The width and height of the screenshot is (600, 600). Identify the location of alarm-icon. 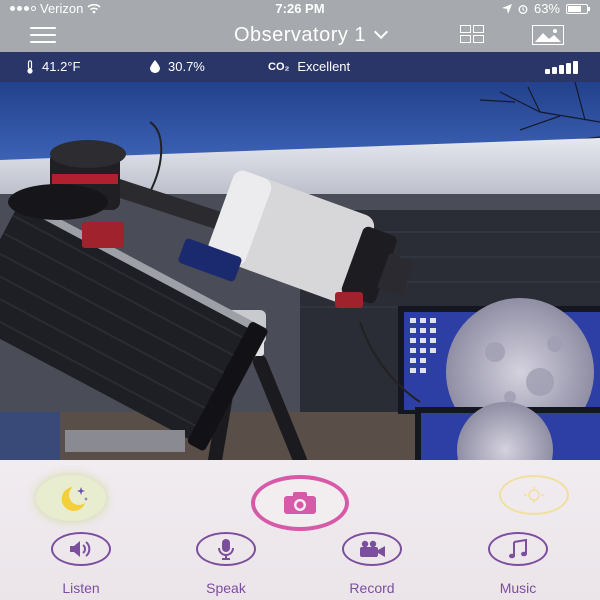
(523, 9).